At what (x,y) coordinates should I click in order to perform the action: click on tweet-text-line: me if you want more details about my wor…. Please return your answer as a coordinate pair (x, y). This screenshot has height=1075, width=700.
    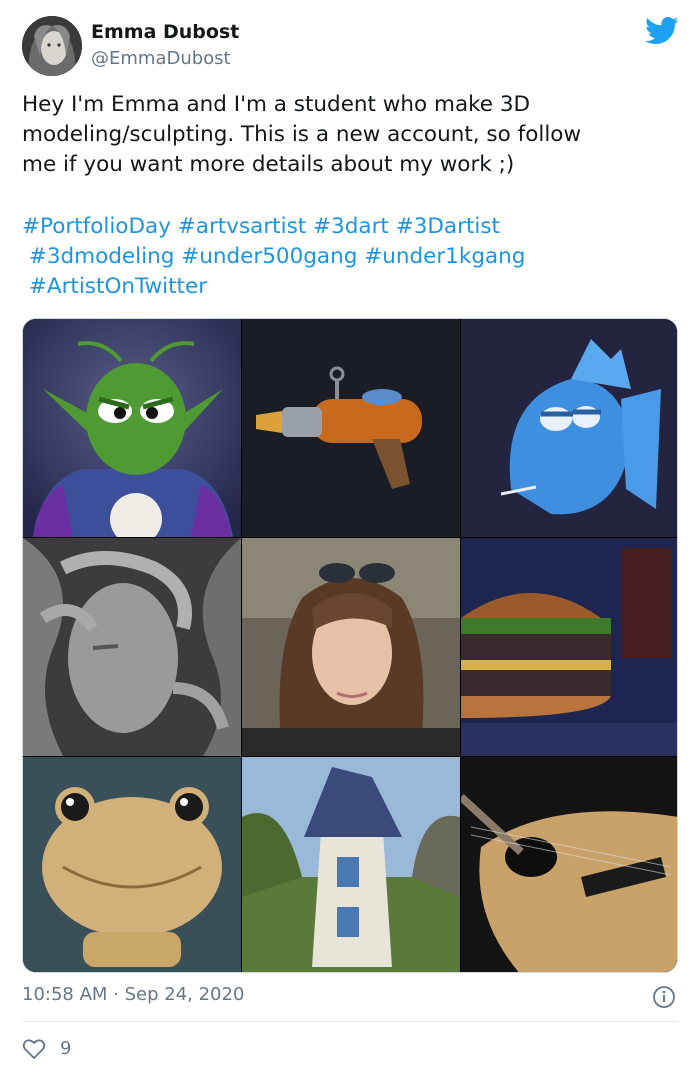
    Looking at the image, I should click on (268, 164).